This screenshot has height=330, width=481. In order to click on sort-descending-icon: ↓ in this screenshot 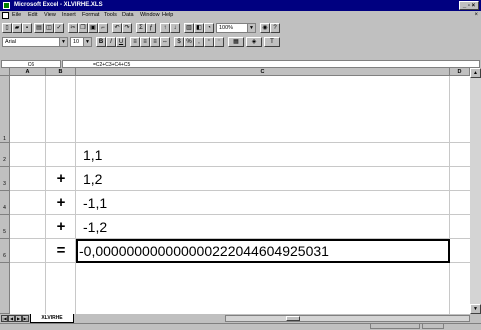, I will do `click(175, 28)`.